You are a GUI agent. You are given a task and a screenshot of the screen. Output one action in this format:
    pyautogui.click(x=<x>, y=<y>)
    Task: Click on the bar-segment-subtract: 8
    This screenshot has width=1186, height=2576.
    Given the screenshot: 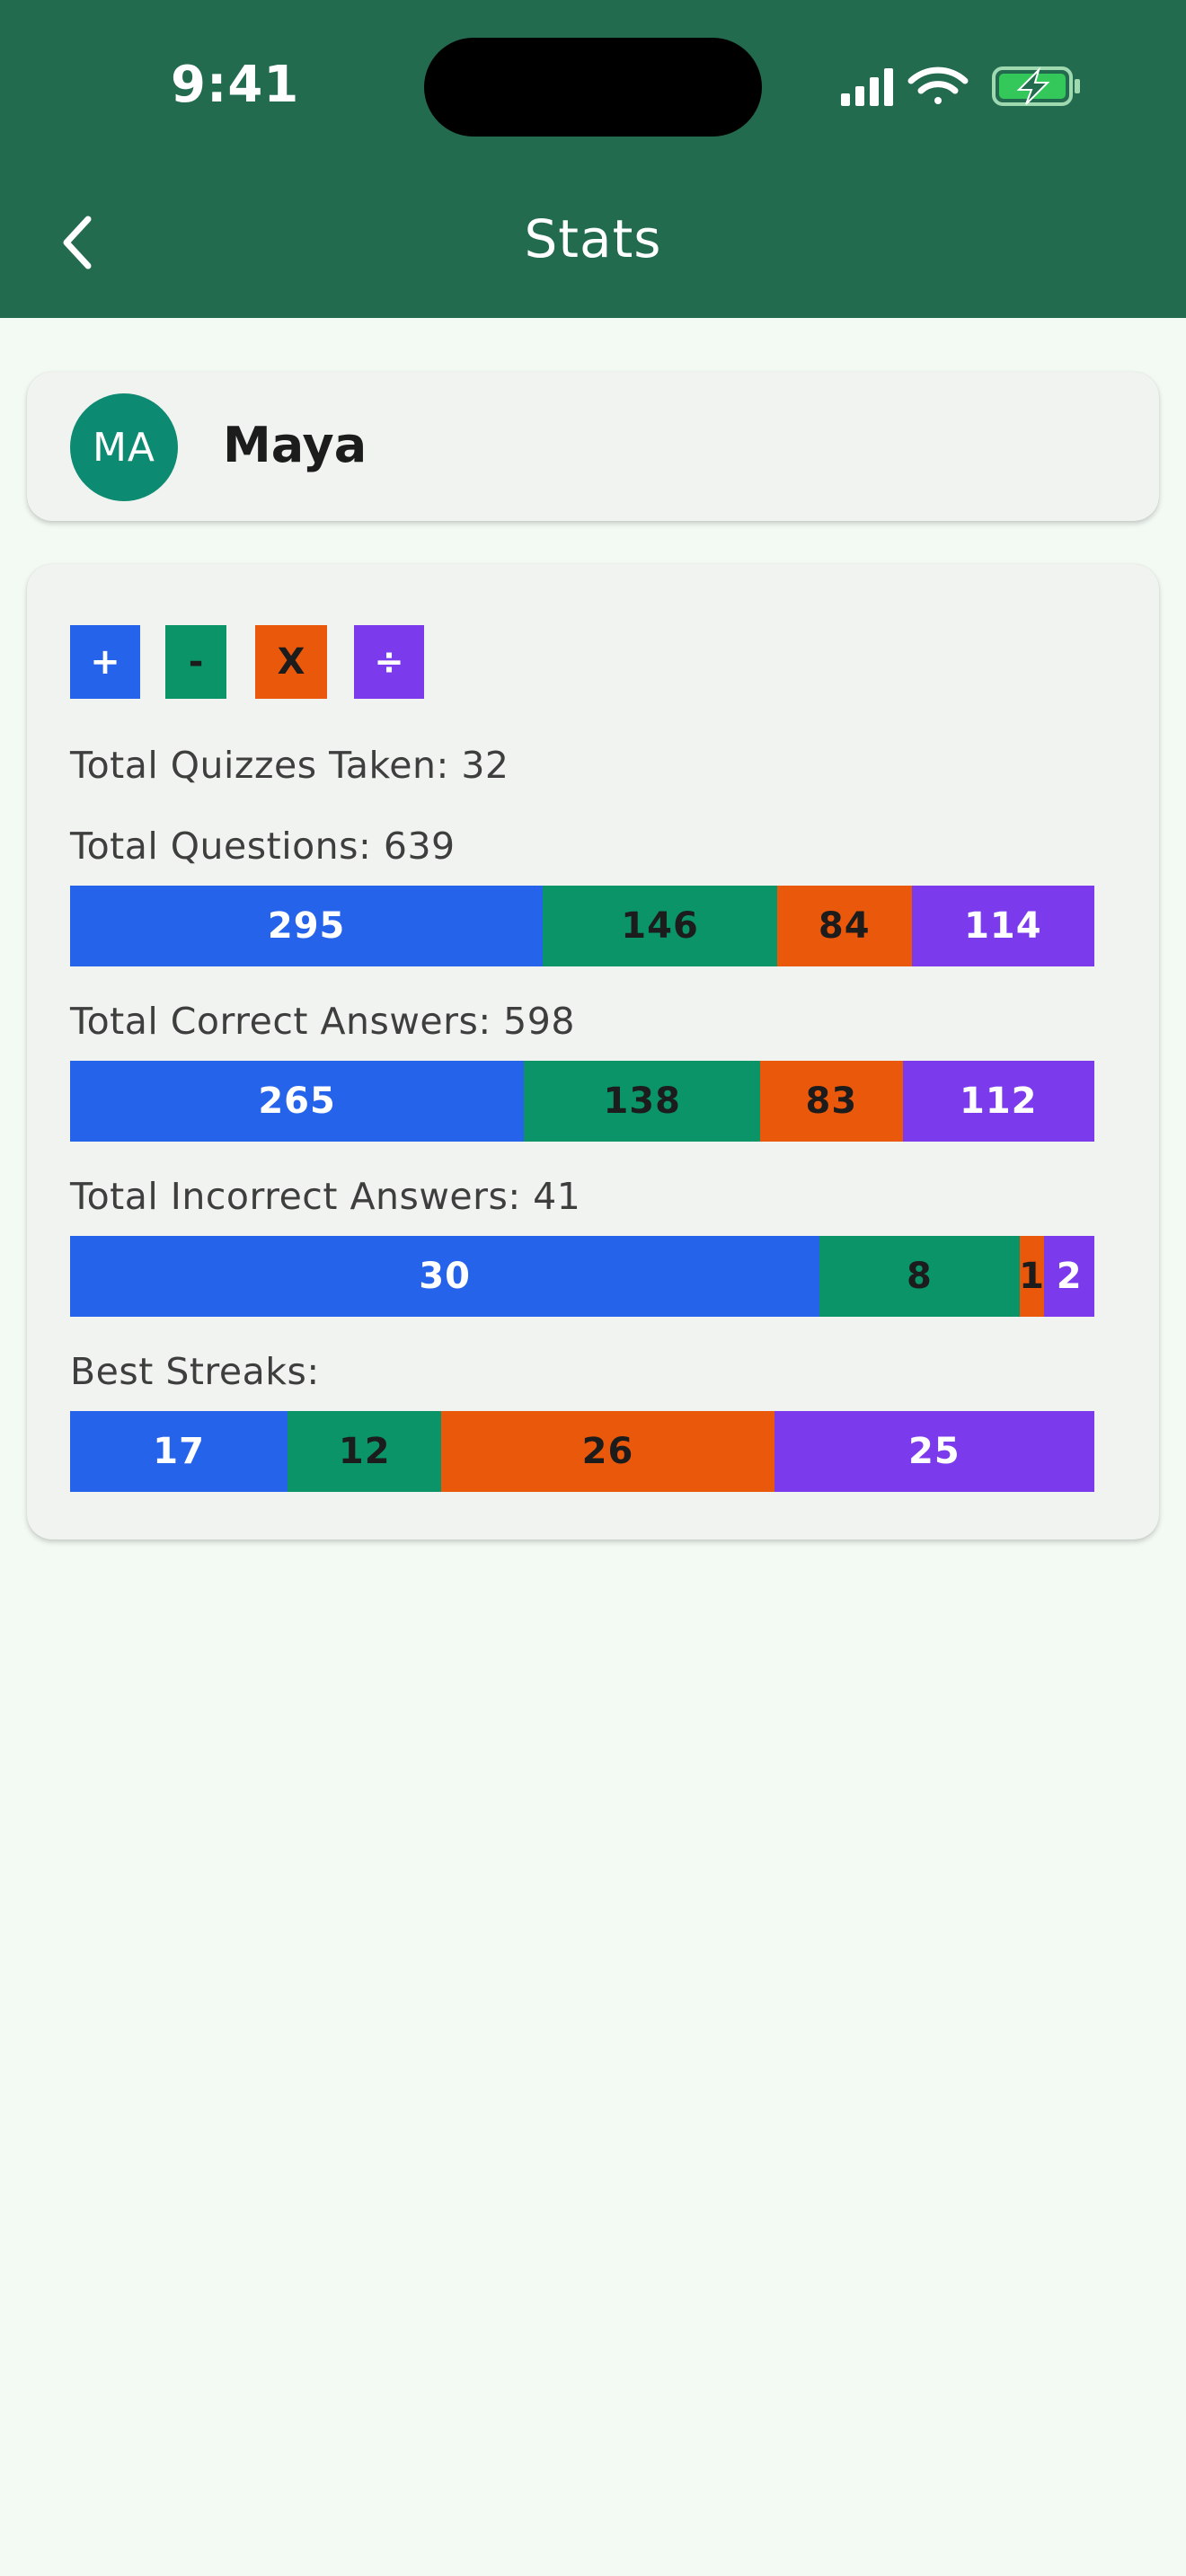 What is the action you would take?
    pyautogui.click(x=919, y=1276)
    